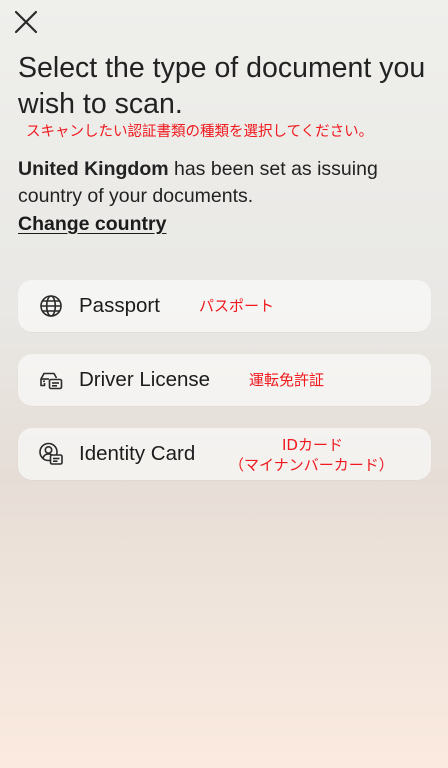 The height and width of the screenshot is (768, 448). I want to click on driver-license-label: Driver License, so click(145, 379).